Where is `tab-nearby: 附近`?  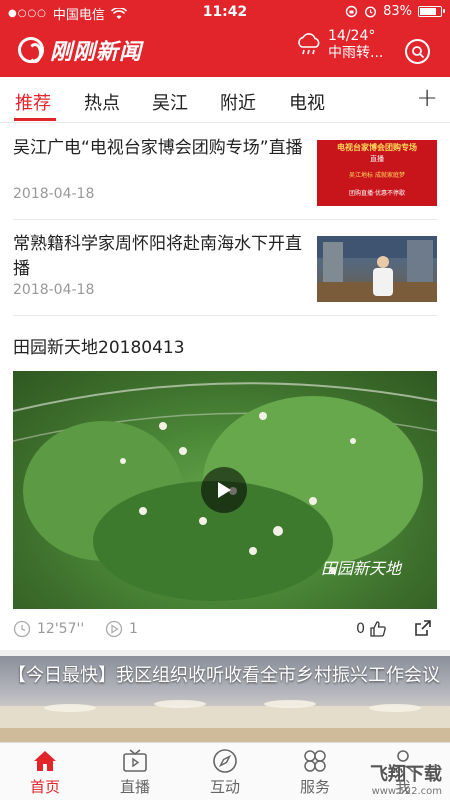
tab-nearby: 附近 is located at coordinates (238, 102).